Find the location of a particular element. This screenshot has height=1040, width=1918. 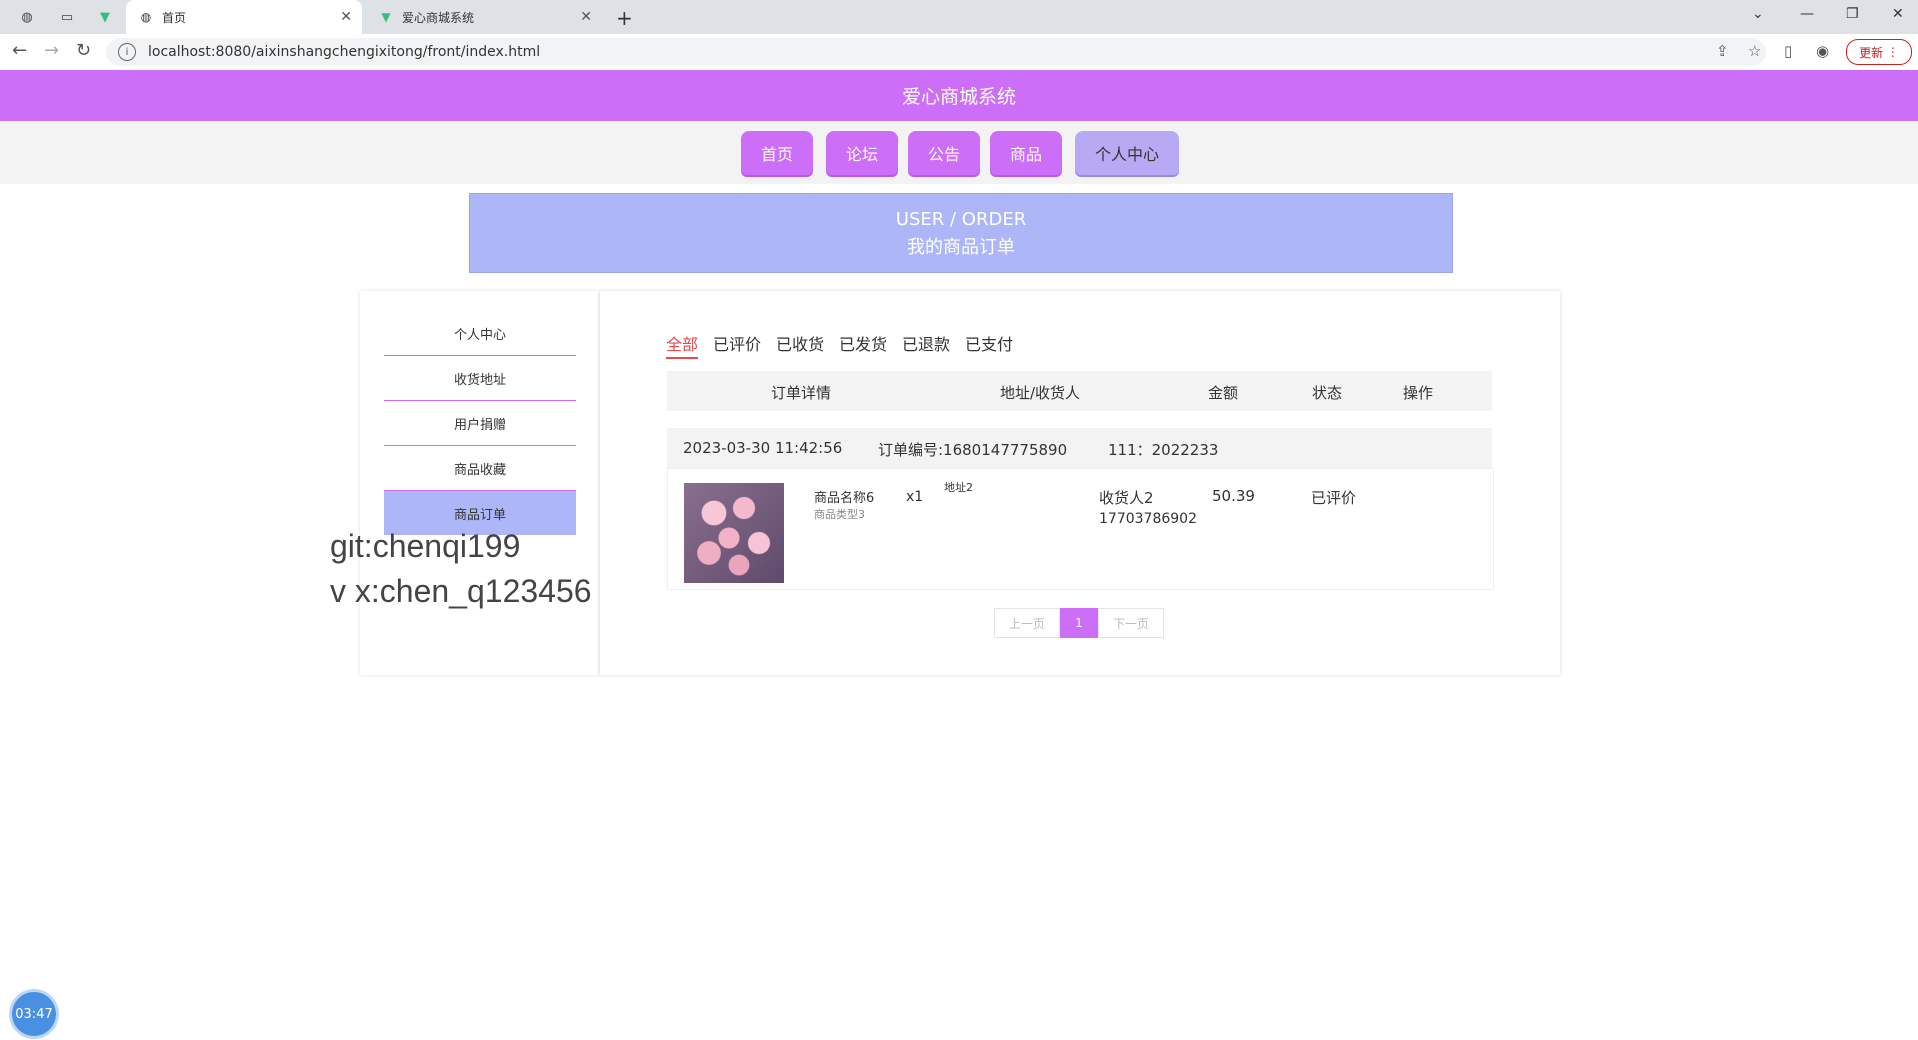

column-status: 状态 is located at coordinates (1327, 393).